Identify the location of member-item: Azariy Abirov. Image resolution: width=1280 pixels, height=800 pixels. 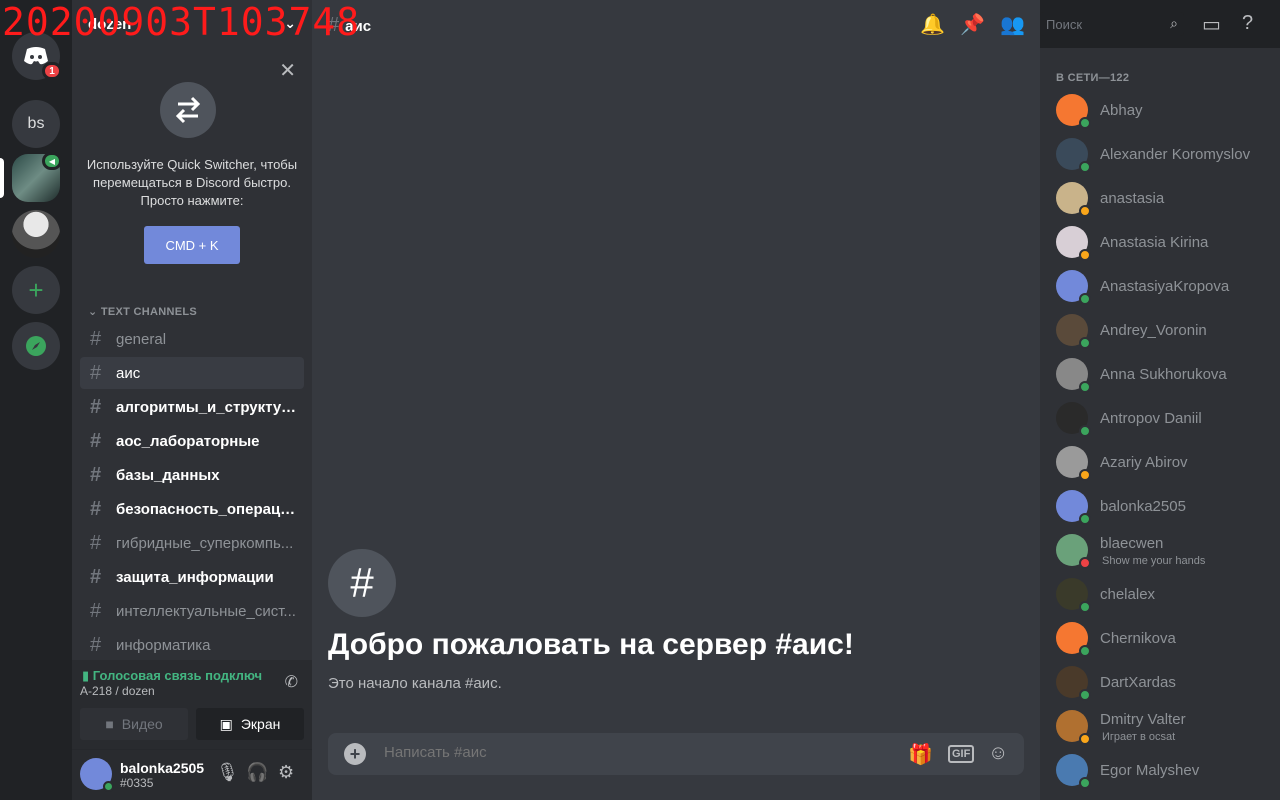
(1160, 462).